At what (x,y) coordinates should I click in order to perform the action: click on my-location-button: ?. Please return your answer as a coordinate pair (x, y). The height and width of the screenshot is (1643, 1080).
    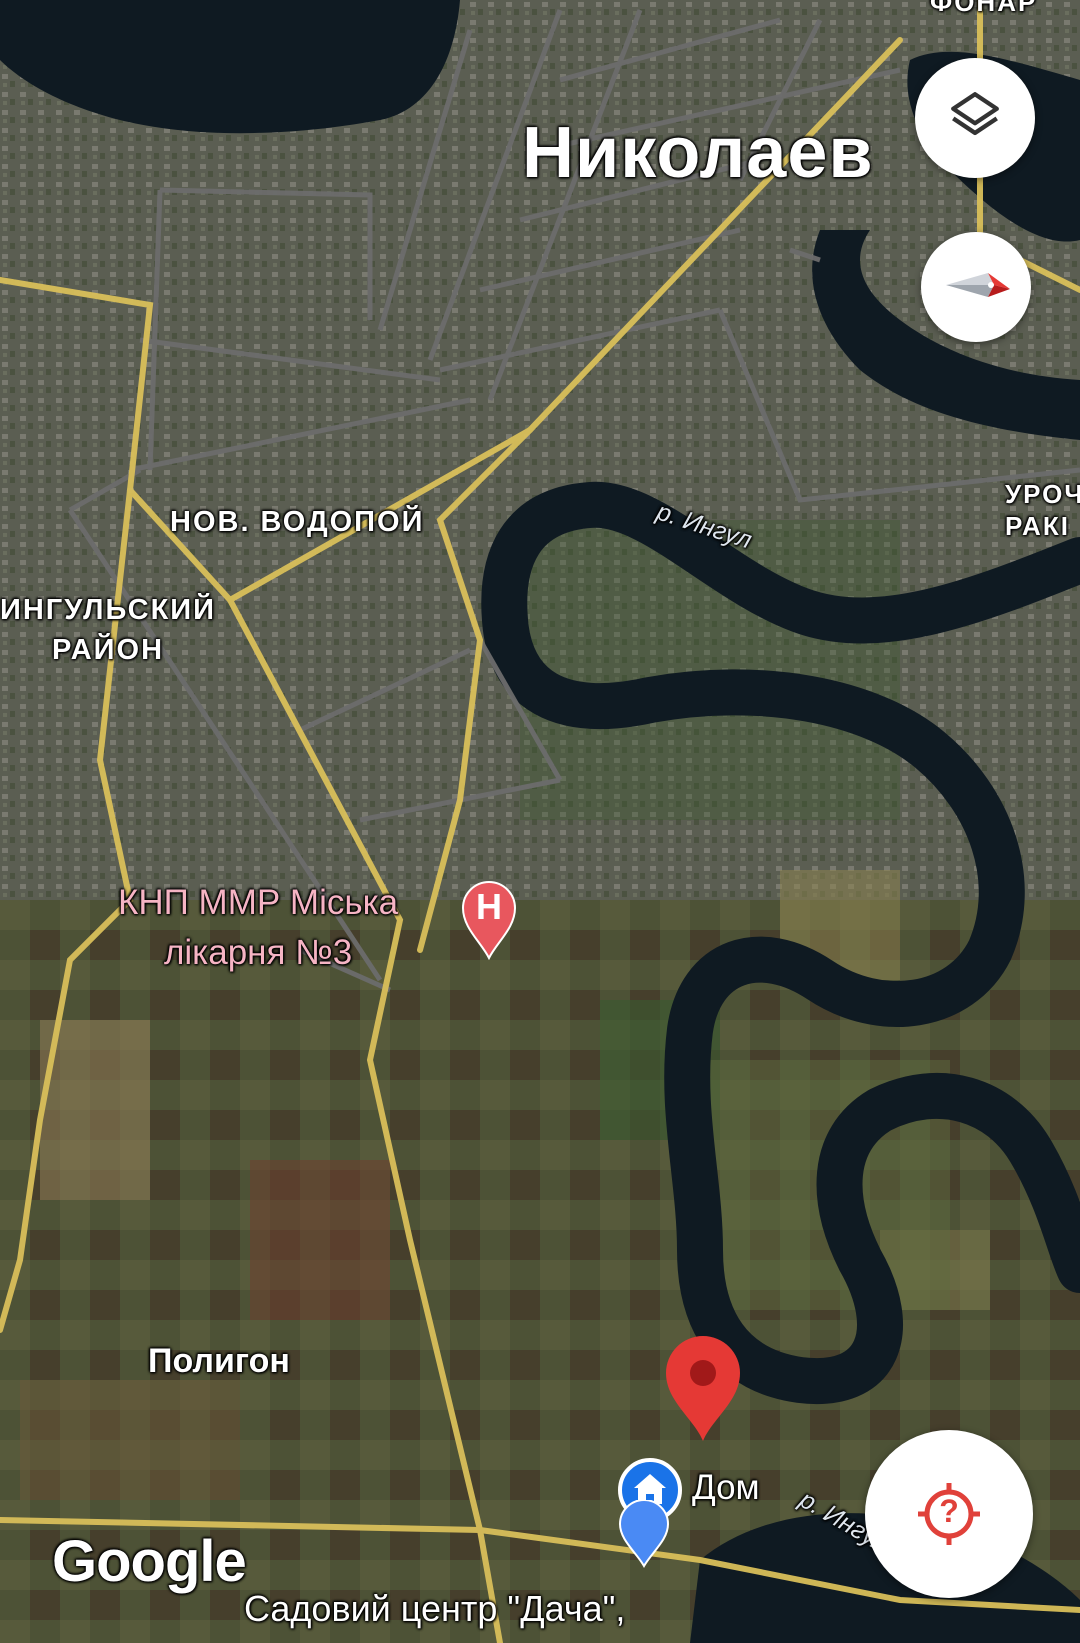
    Looking at the image, I should click on (949, 1514).